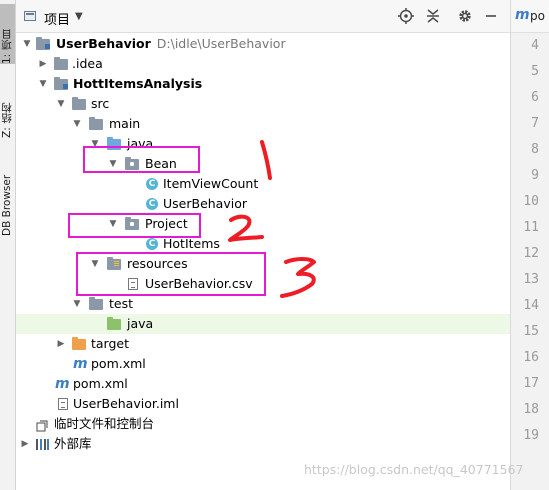  Describe the element at coordinates (531, 435) in the screenshot. I see `line-number: 19` at that location.